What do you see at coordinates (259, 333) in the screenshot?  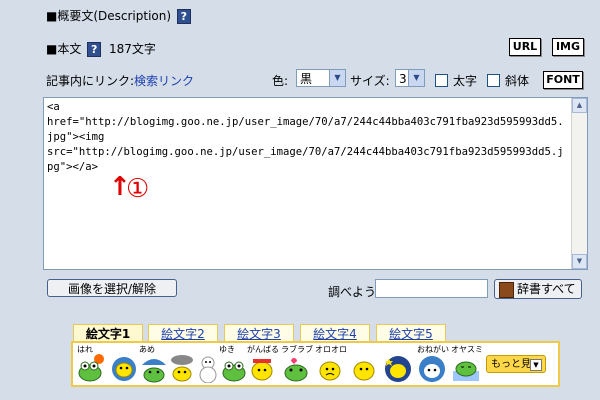 I see `tab-emoji-3: 絵文字3` at bounding box center [259, 333].